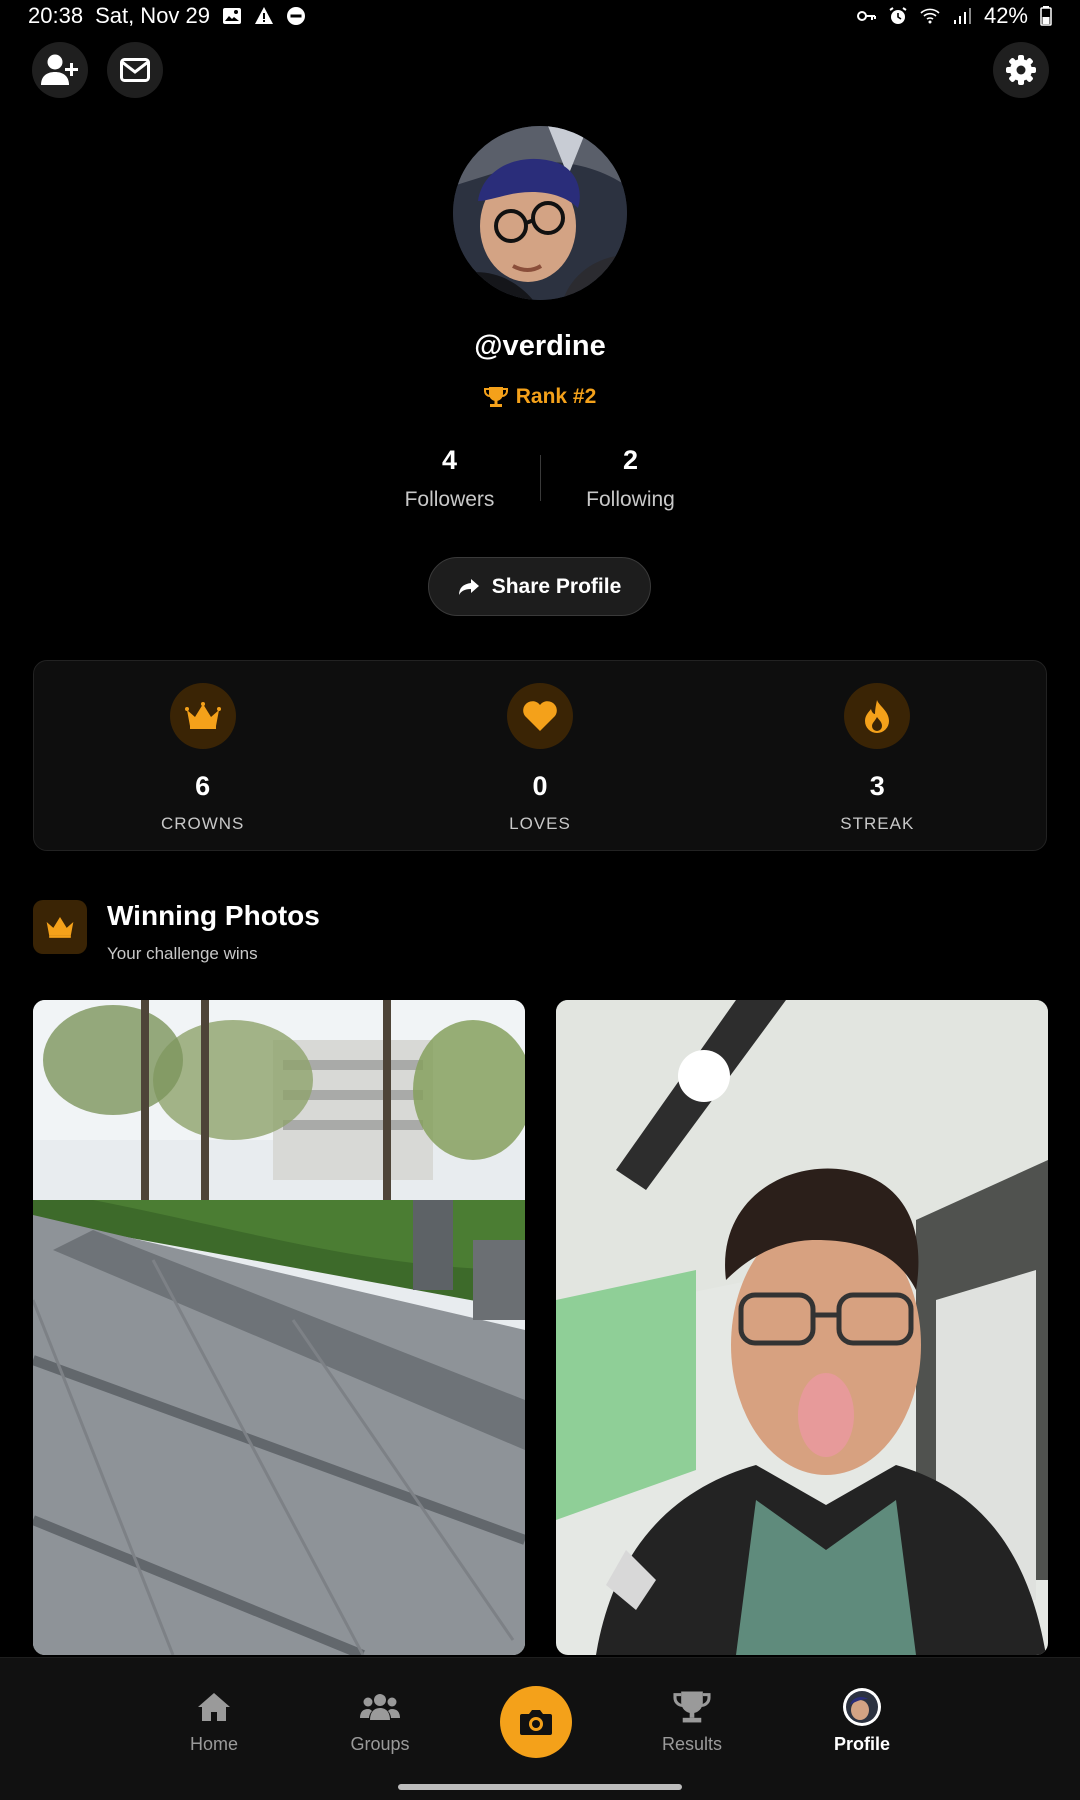  Describe the element at coordinates (539, 716) in the screenshot. I see `heart-icon` at that location.